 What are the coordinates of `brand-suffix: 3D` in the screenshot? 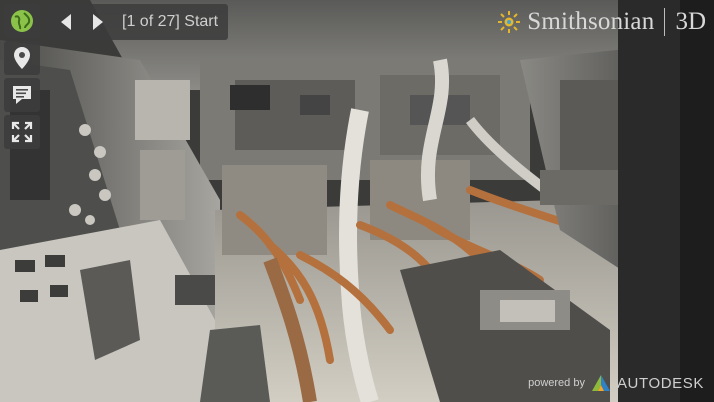 It's located at (690, 21).